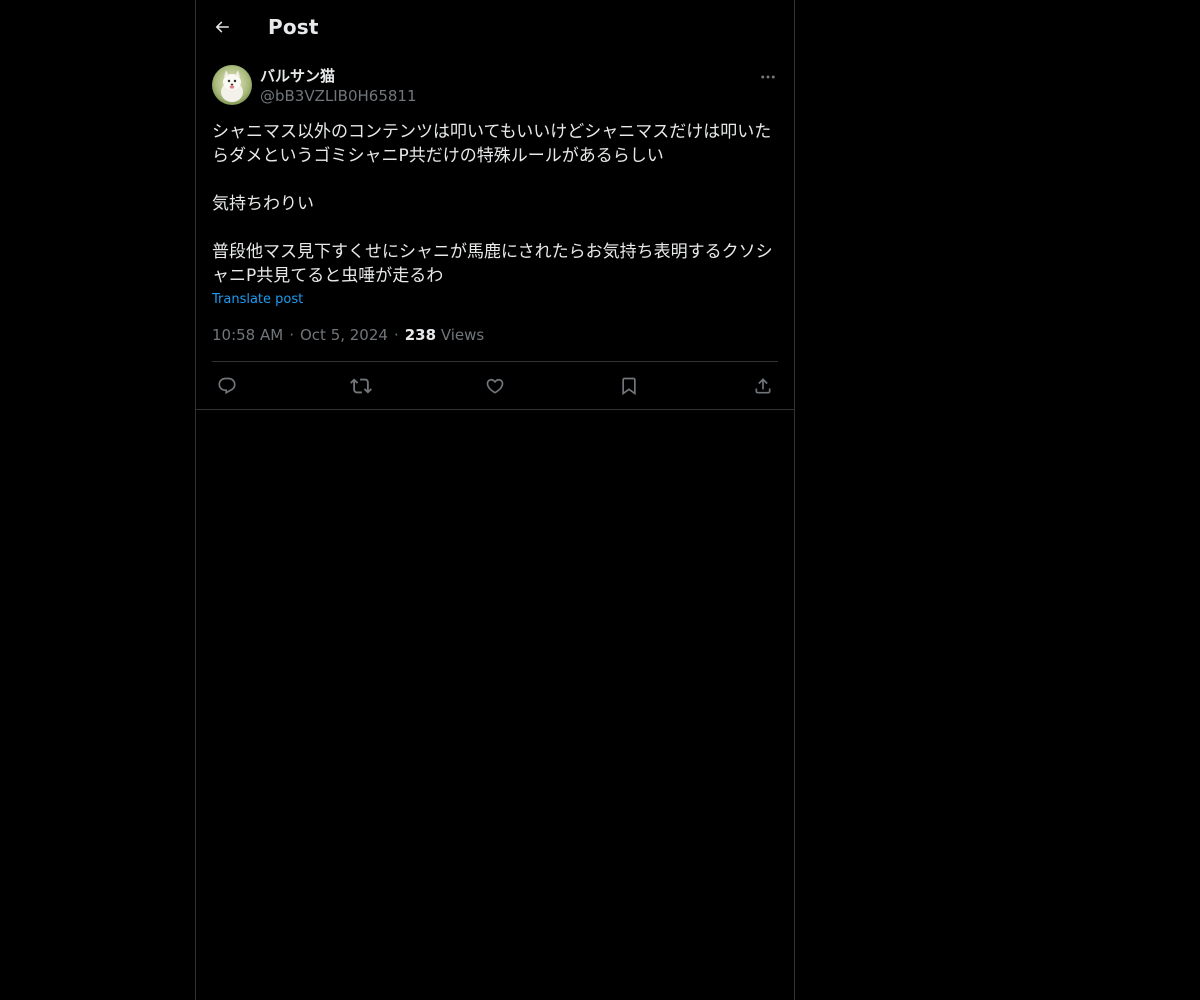 The width and height of the screenshot is (1200, 1000). What do you see at coordinates (257, 300) in the screenshot?
I see `translate-post-link: Translate post` at bounding box center [257, 300].